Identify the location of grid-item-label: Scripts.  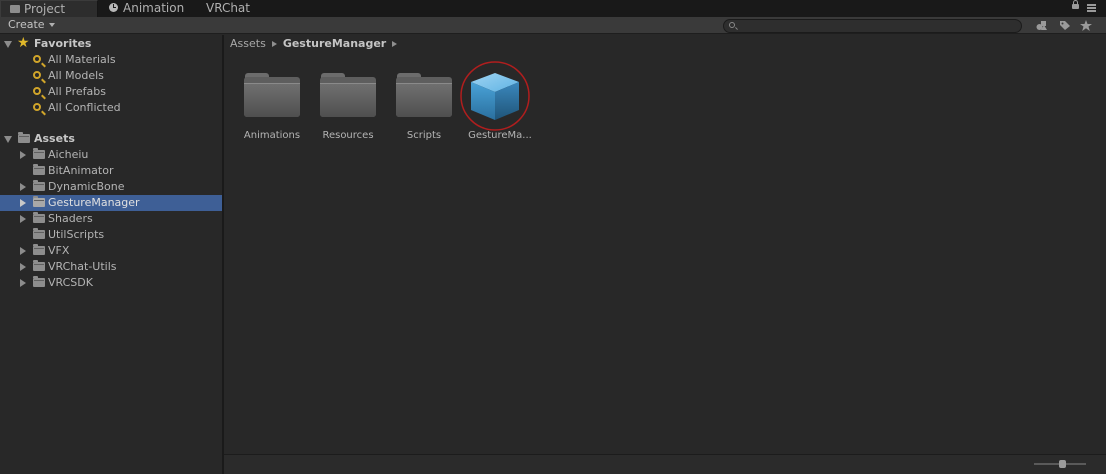
(424, 135).